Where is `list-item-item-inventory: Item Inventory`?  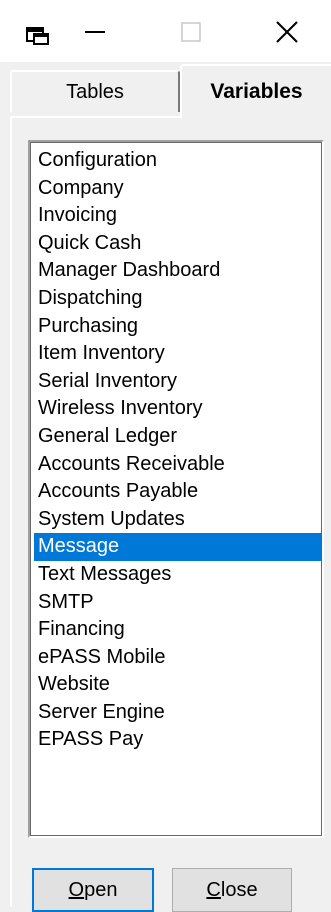
list-item-item-inventory: Item Inventory is located at coordinates (178, 354).